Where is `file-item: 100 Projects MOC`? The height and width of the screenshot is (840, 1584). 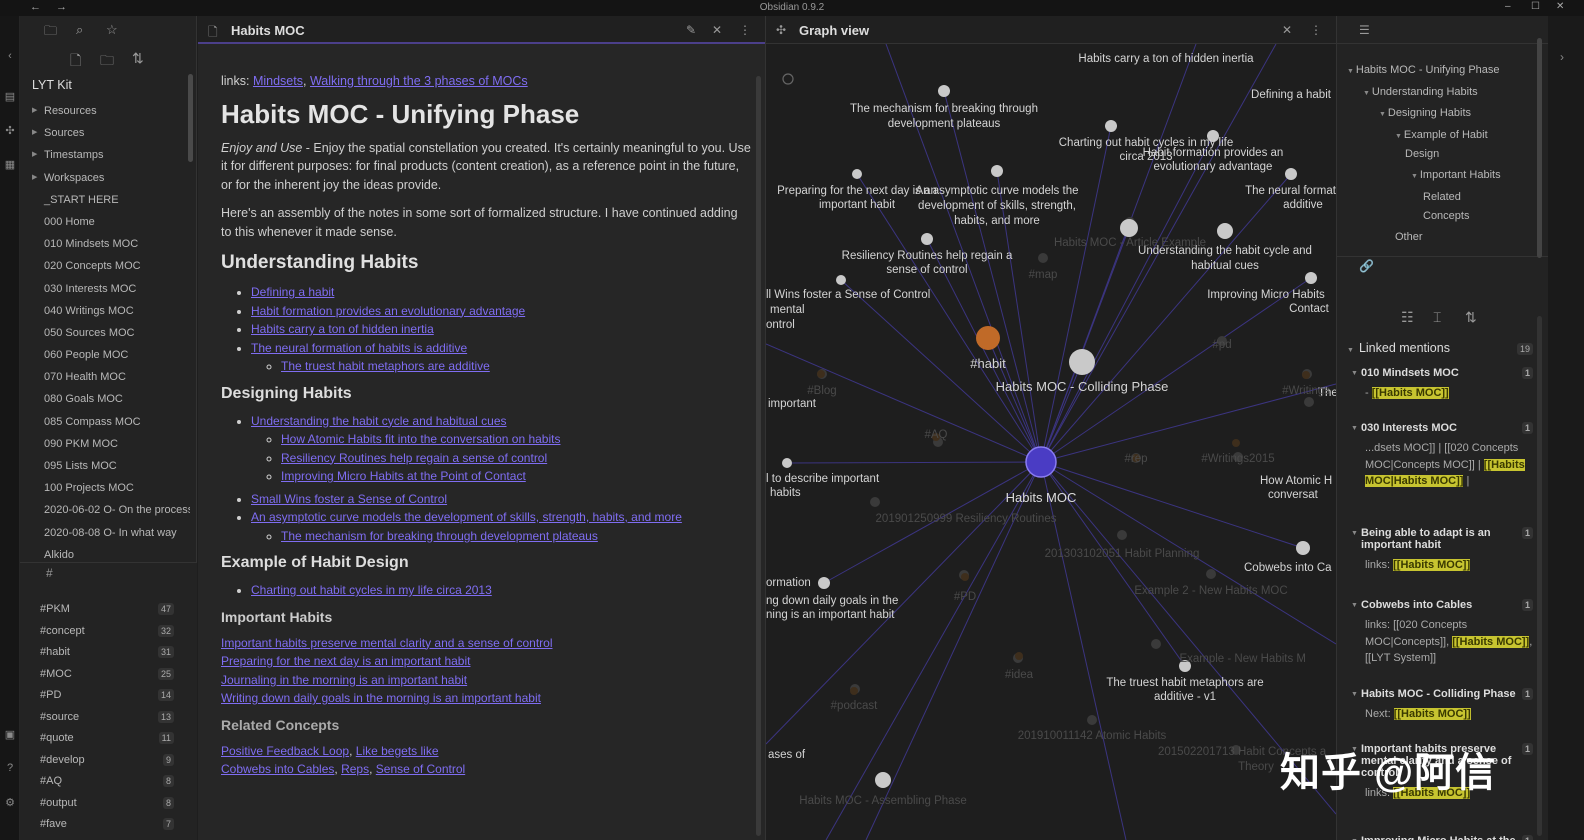 file-item: 100 Projects MOC is located at coordinates (105, 488).